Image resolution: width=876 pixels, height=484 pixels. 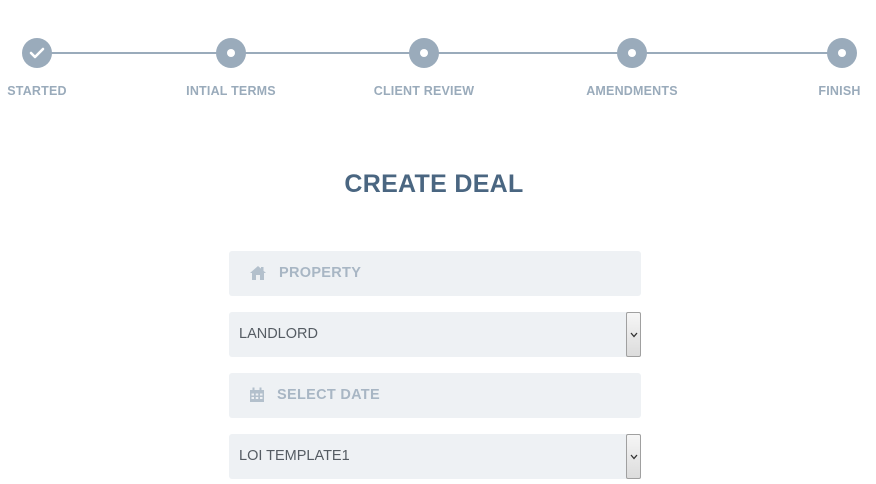 I want to click on step-amendments: AMENDMENTS, so click(x=632, y=68).